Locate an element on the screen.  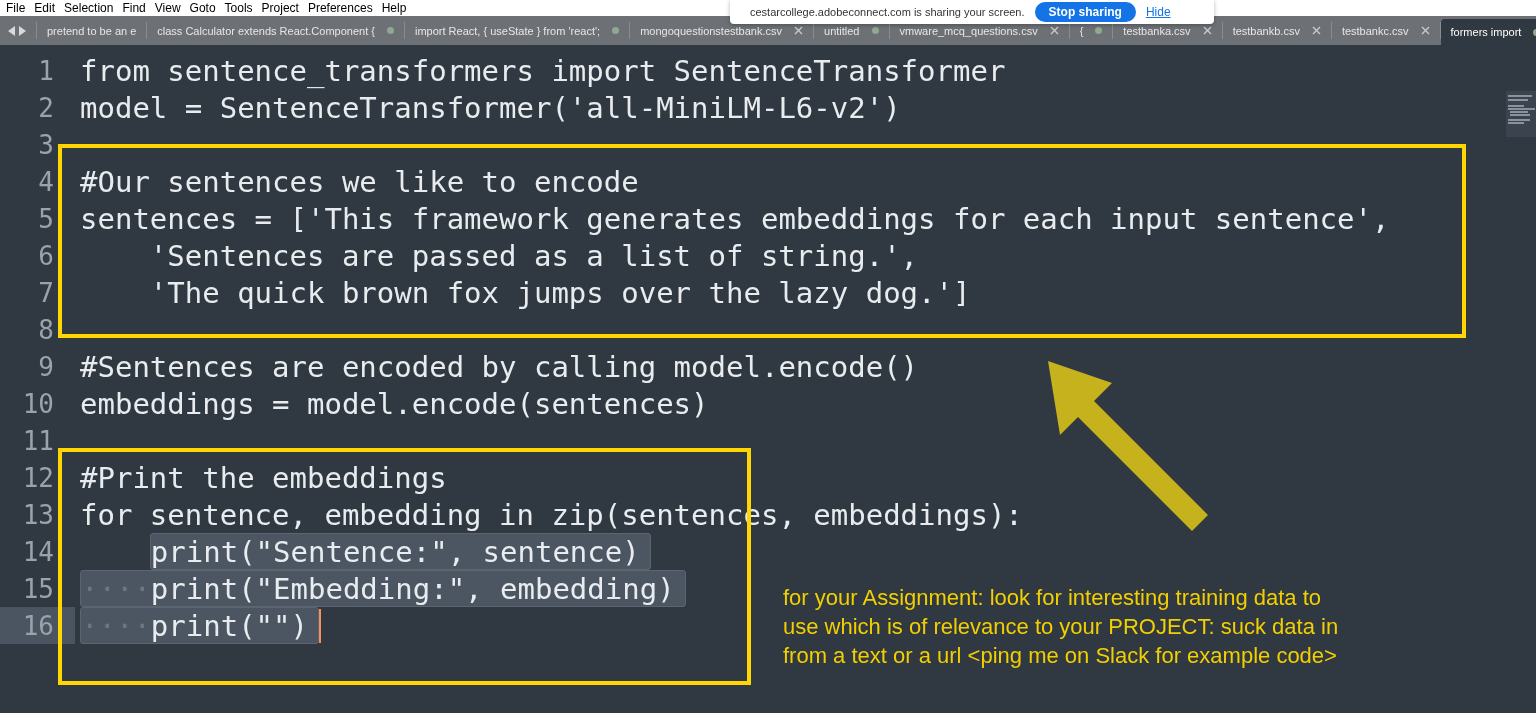
line-number: 3 is located at coordinates (46, 144).